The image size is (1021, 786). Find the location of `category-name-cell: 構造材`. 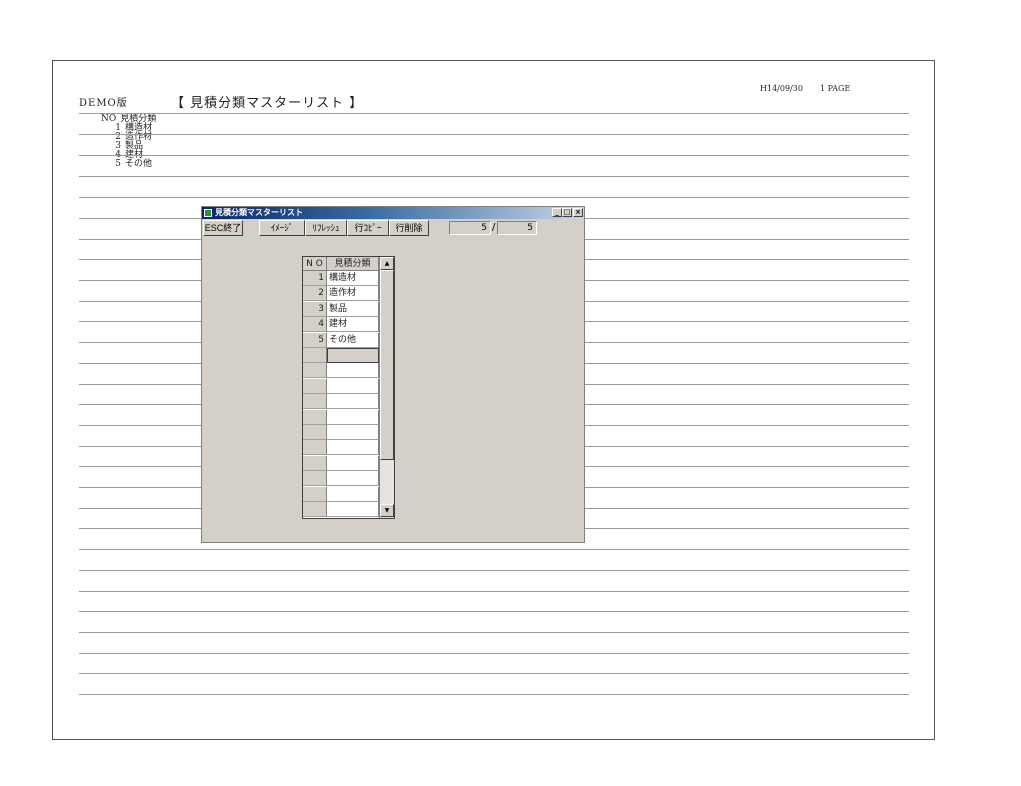

category-name-cell: 構造材 is located at coordinates (353, 278).